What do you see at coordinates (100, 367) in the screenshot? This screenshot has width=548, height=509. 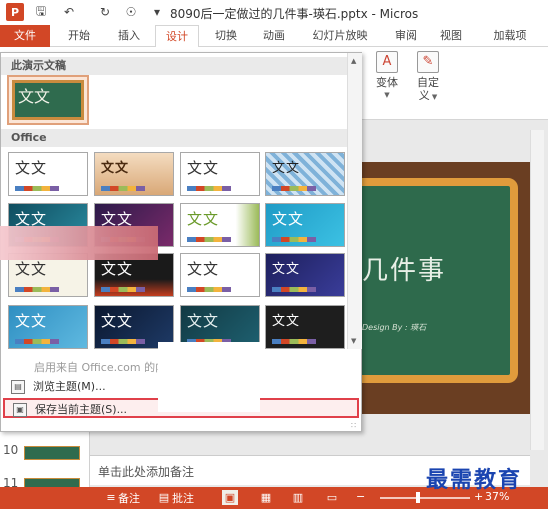 I see `office-online-themes-text: 启用来自 Office.com 的内` at bounding box center [100, 367].